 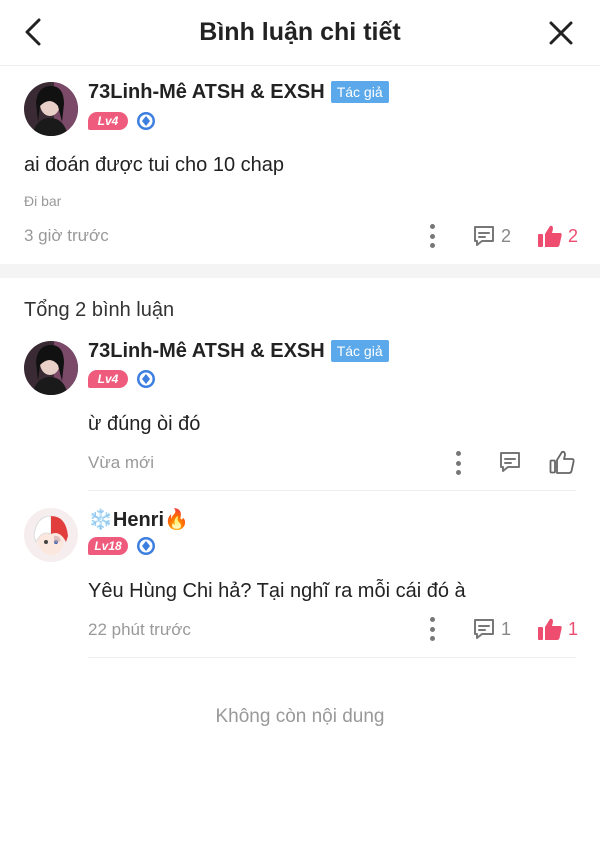 I want to click on like-count: 1, so click(x=573, y=628).